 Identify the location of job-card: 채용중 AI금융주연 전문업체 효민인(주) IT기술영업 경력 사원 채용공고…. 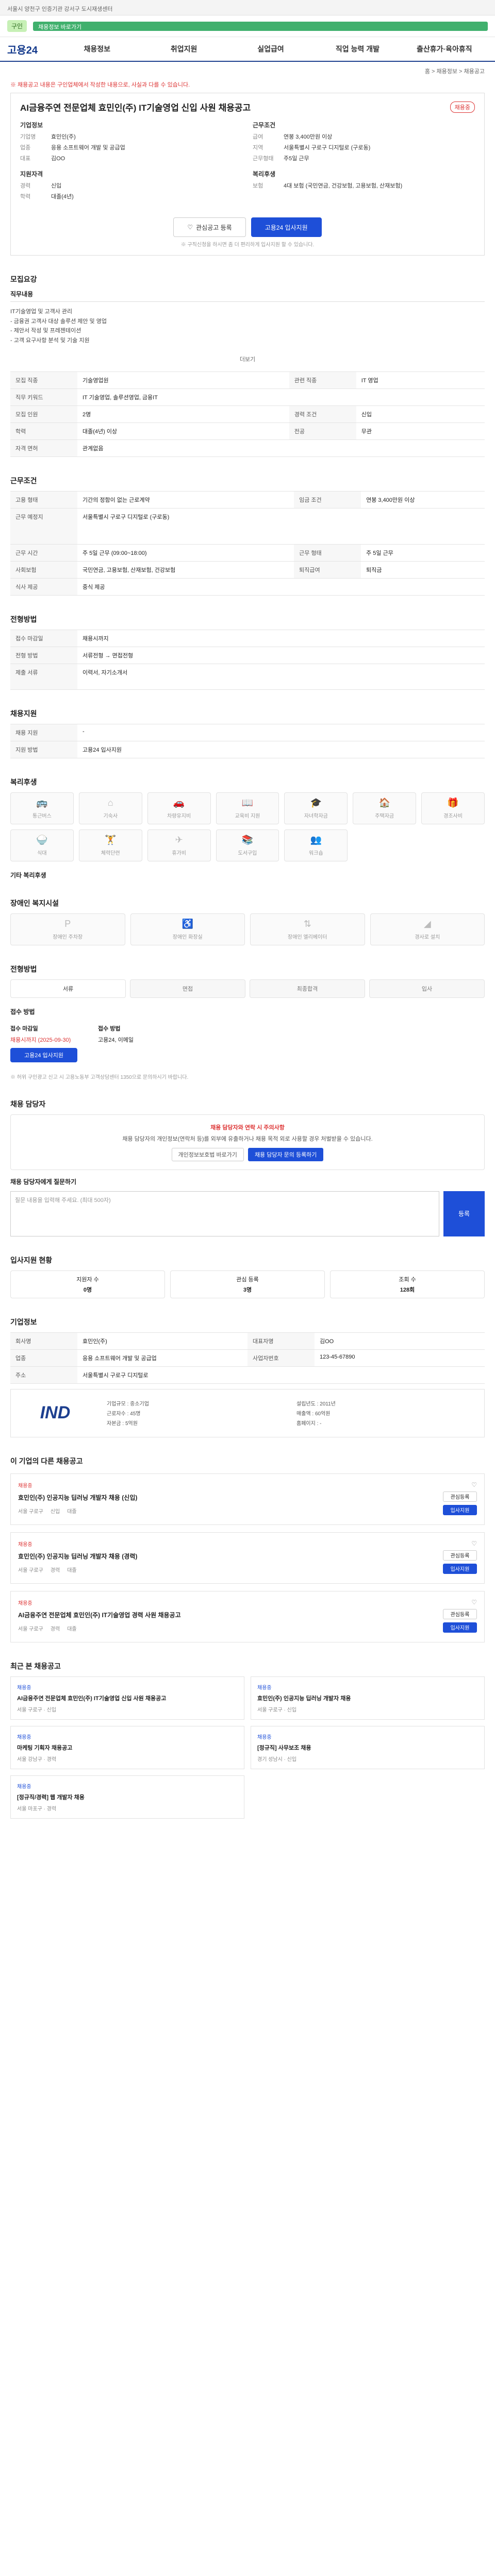
(247, 1616).